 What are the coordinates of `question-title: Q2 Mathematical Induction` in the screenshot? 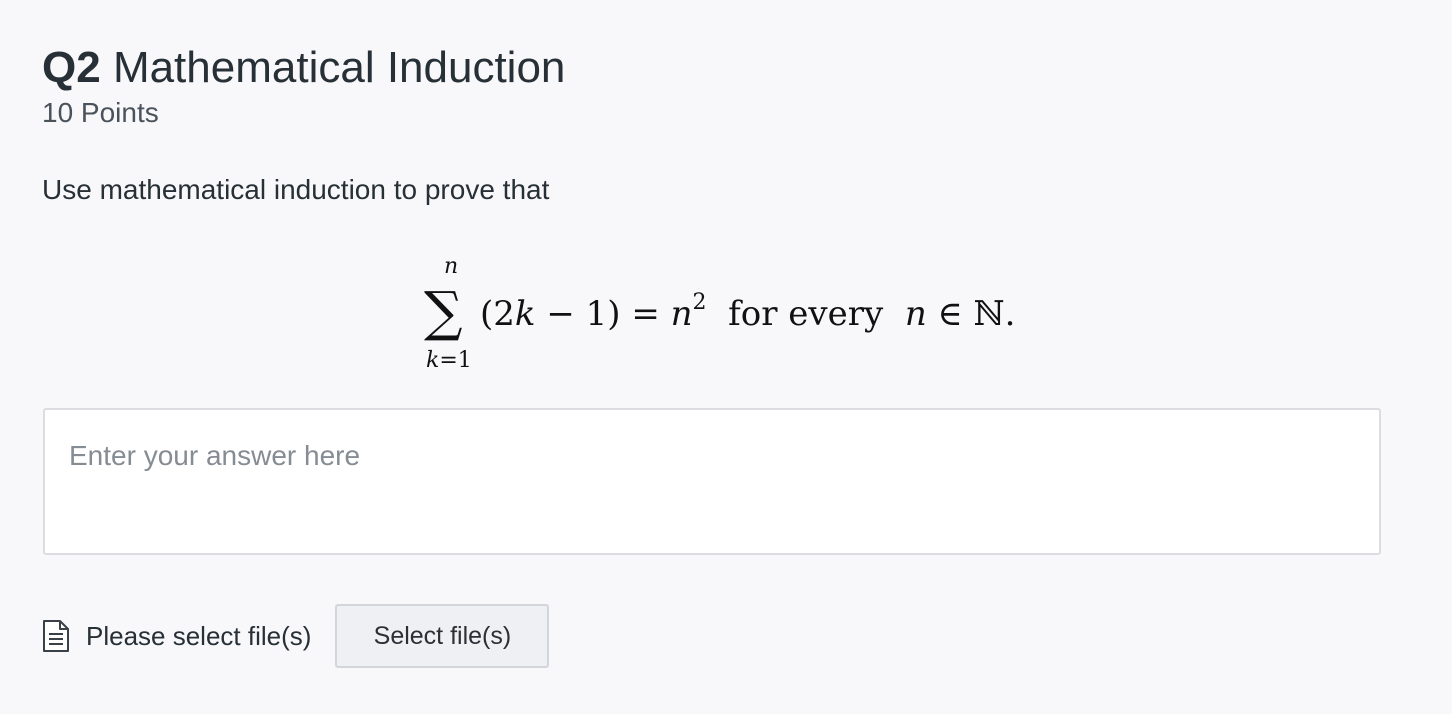 It's located at (303, 68).